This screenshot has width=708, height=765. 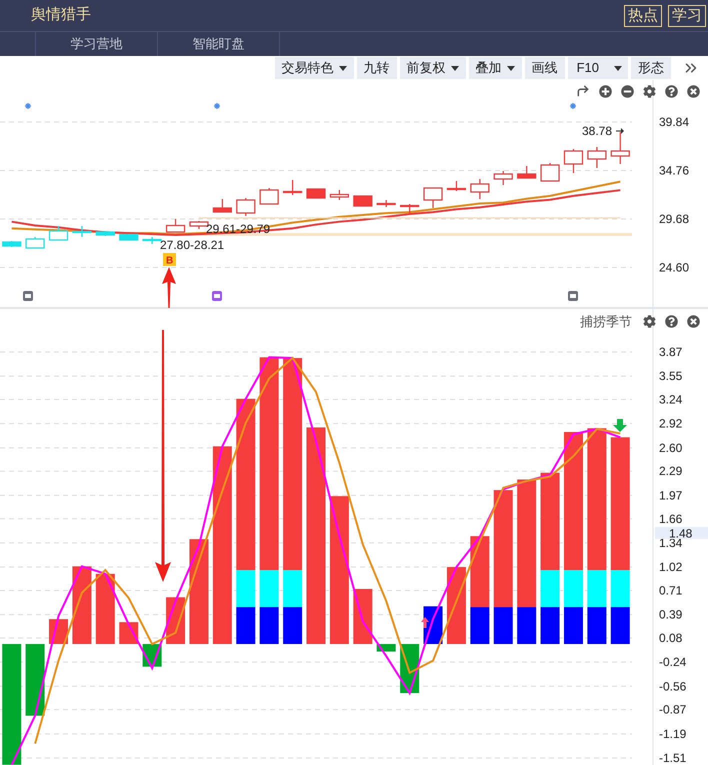 I want to click on axis-label: -1.51, so click(x=672, y=757).